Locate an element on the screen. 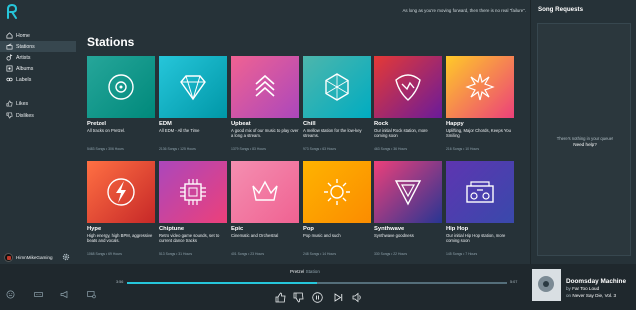 The image size is (636, 310). station-name: Chiptune is located at coordinates (172, 229).